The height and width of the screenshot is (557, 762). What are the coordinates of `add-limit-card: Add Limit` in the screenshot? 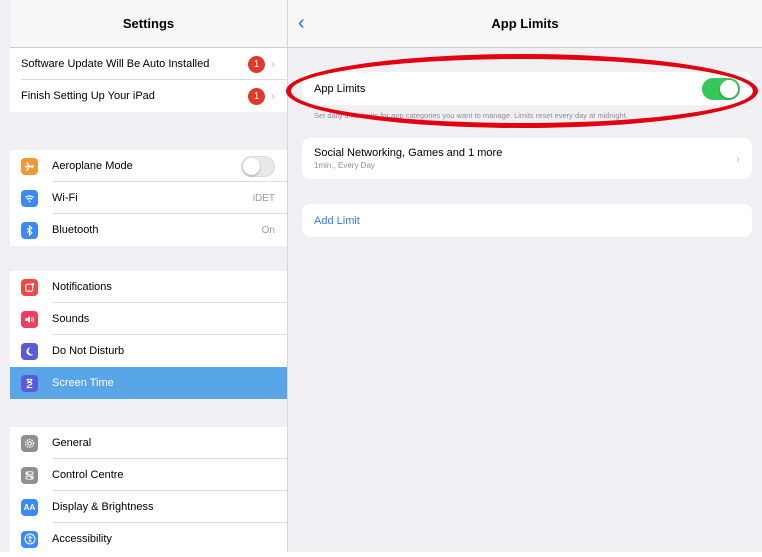 It's located at (527, 220).